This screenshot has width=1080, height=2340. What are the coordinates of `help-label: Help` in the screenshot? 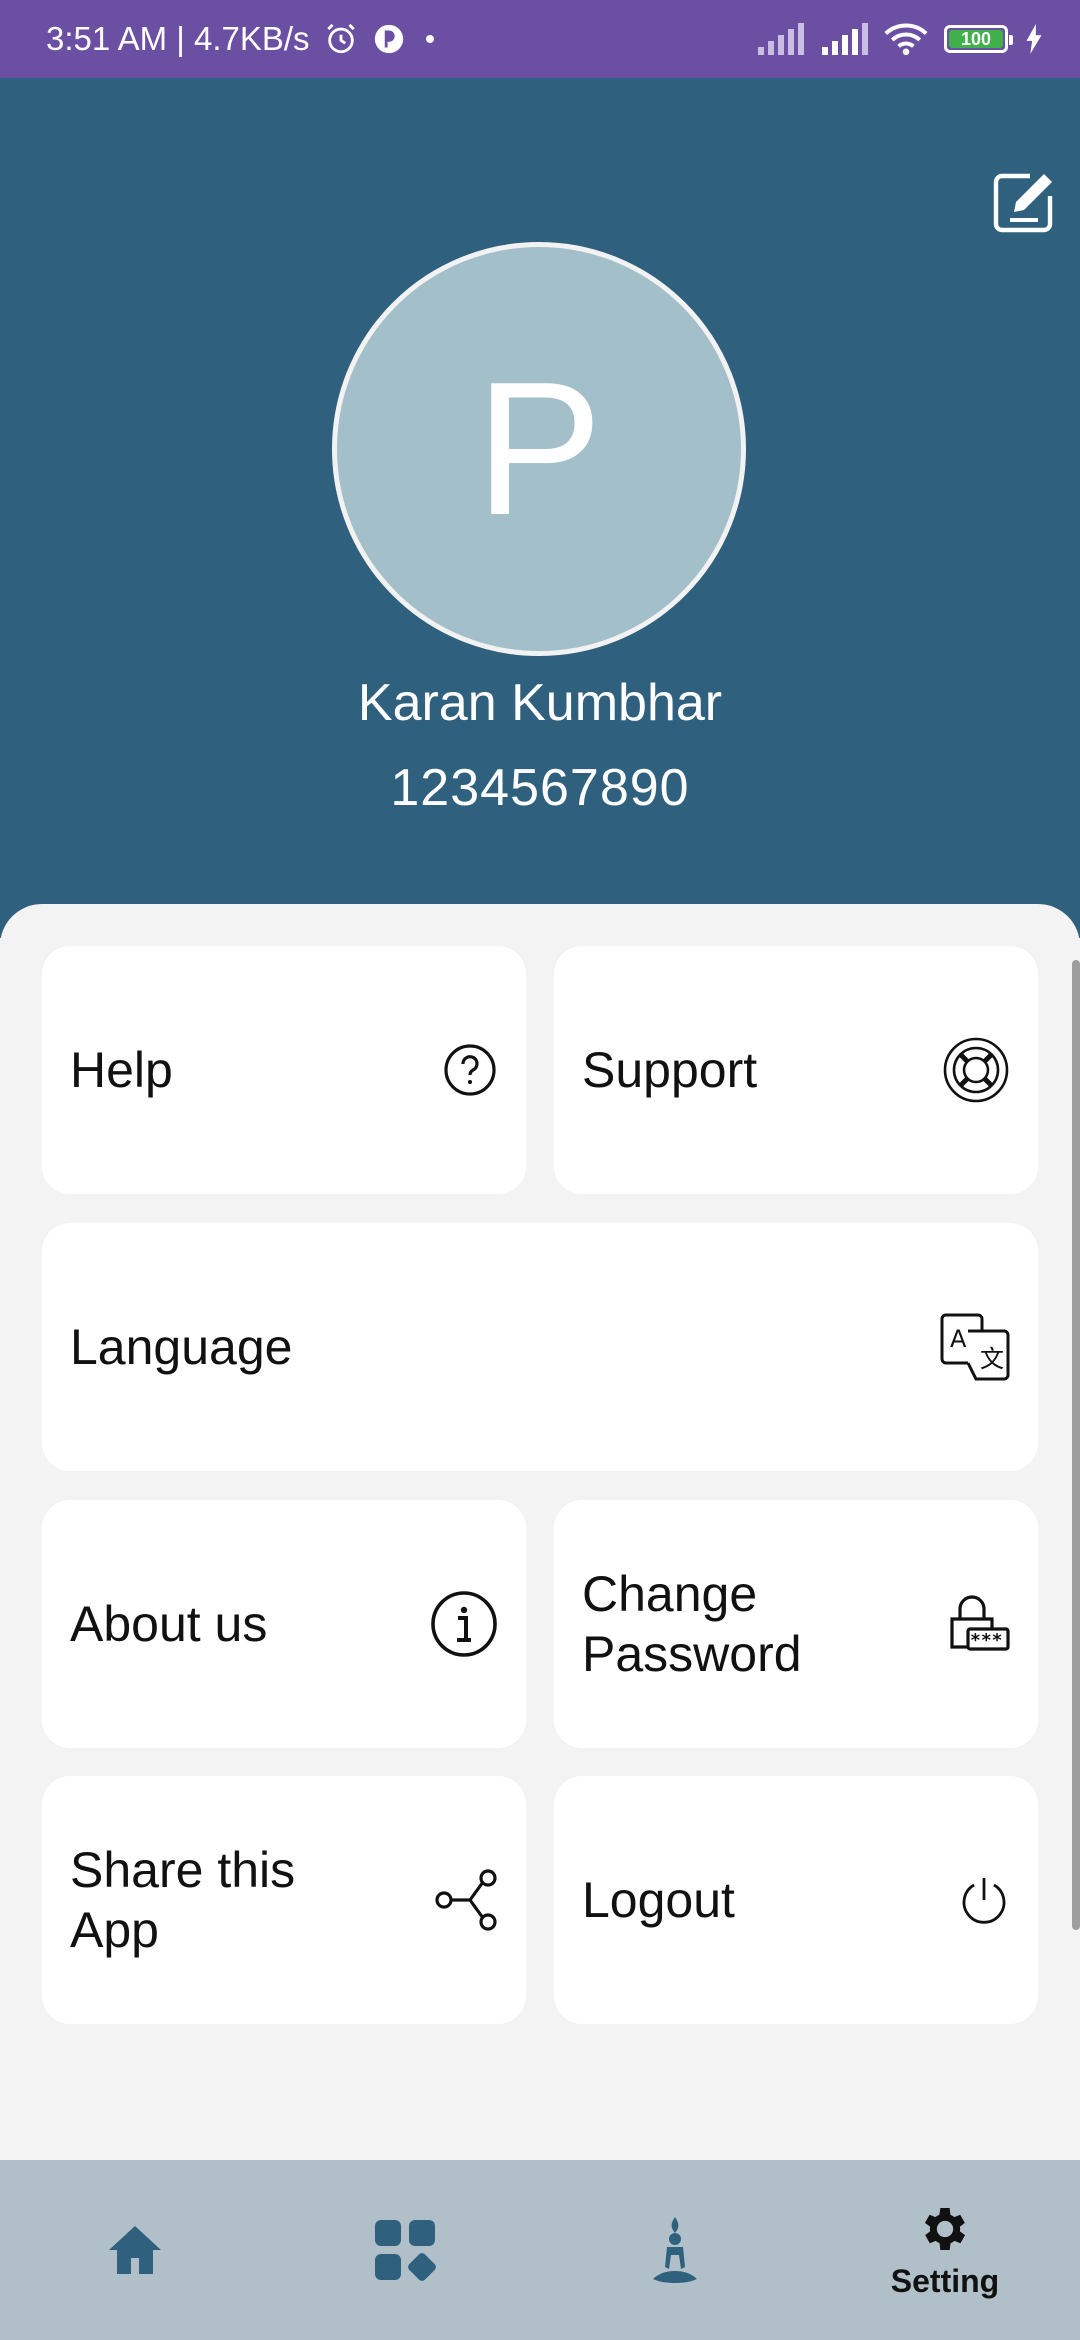 It's located at (121, 1070).